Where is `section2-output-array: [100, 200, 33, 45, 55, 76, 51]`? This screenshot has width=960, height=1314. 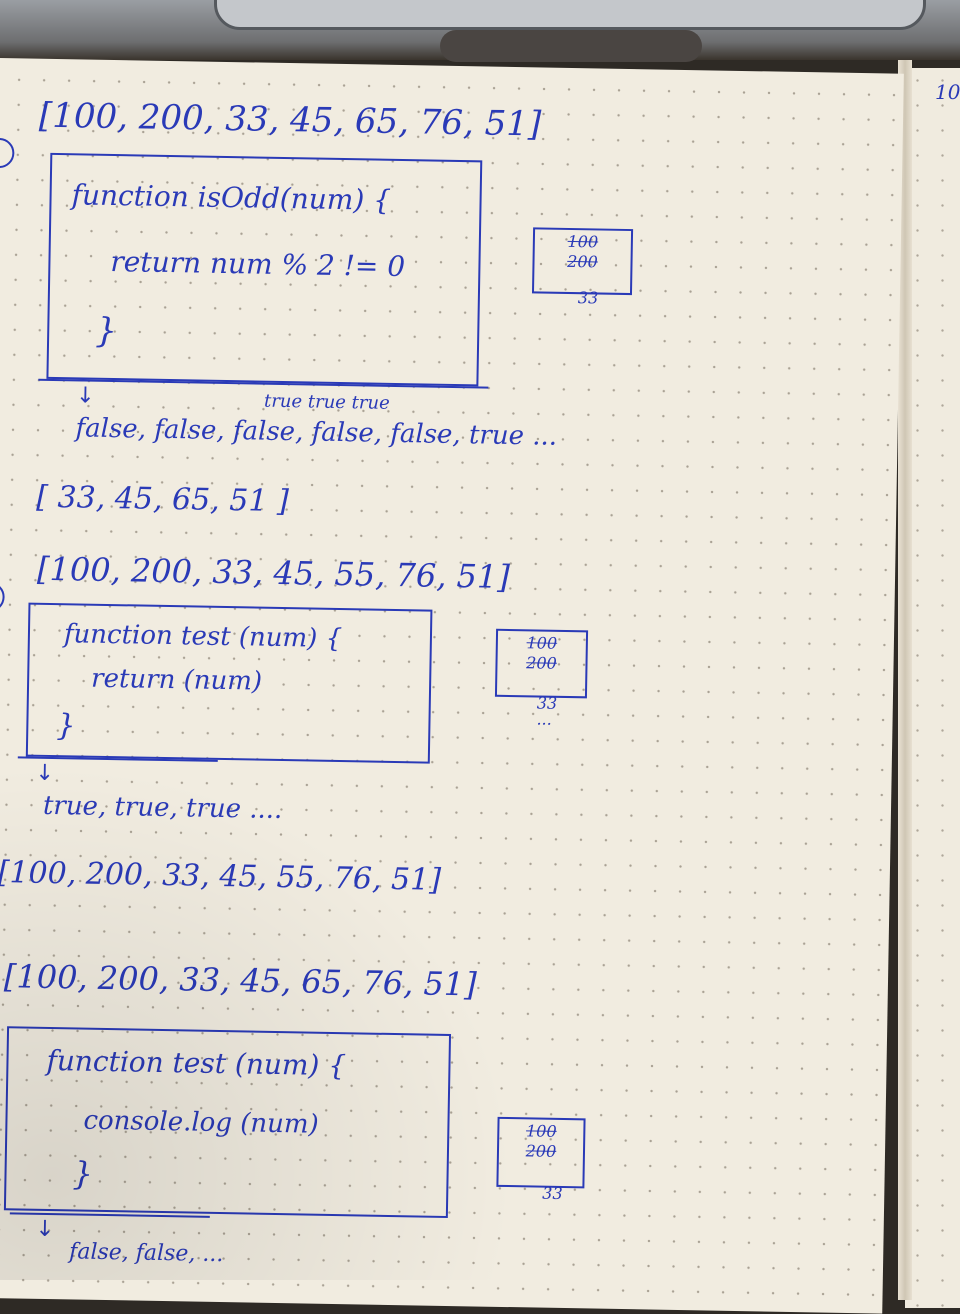 section2-output-array: [100, 200, 33, 45, 55, 76, 51] is located at coordinates (221, 876).